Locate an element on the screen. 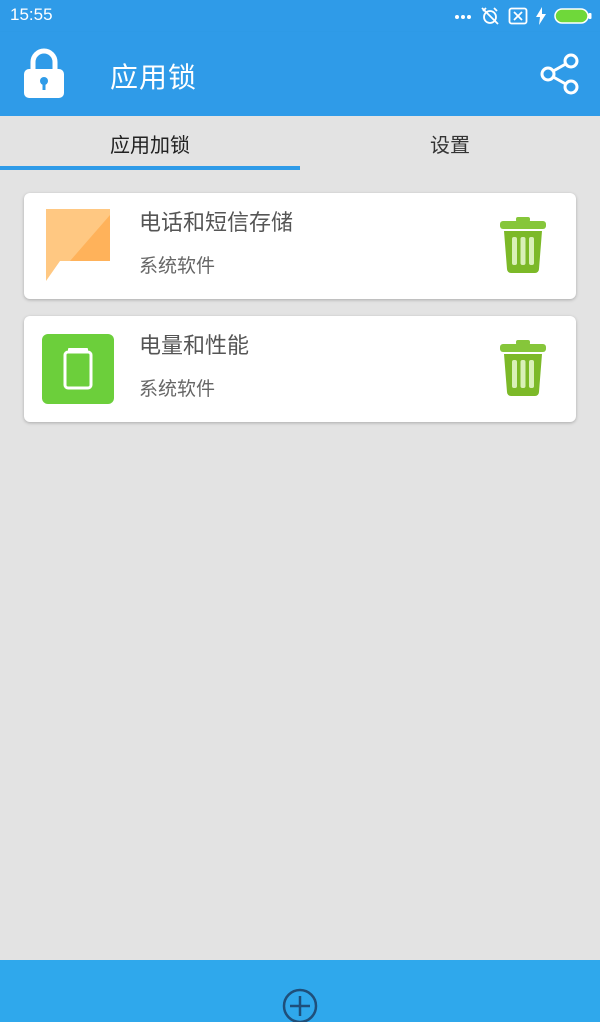  tab-bar: 应用加锁 设置 is located at coordinates (300, 143).